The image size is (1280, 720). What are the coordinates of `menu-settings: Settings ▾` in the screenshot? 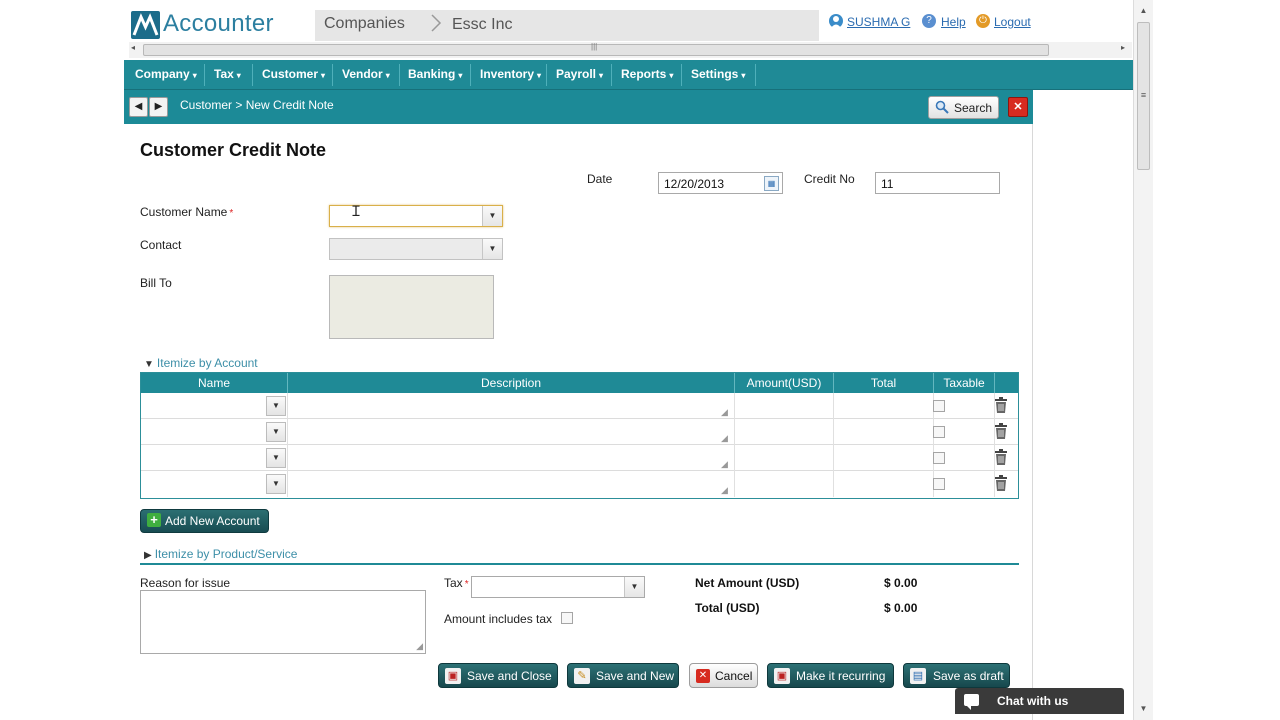 It's located at (718, 74).